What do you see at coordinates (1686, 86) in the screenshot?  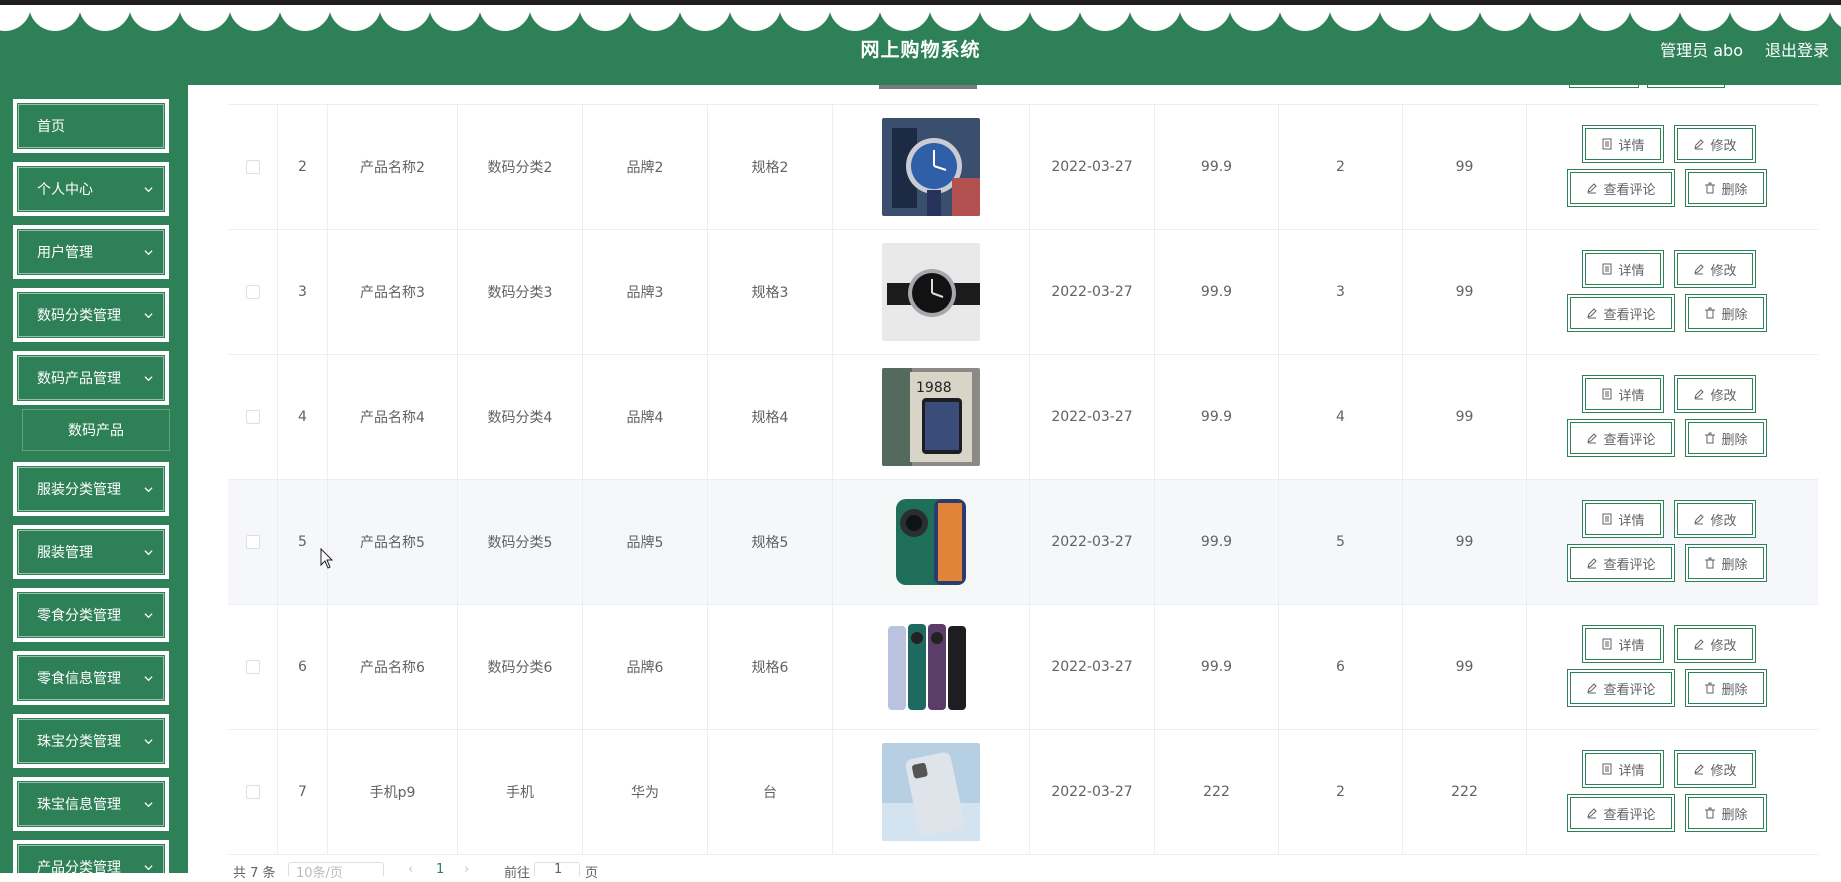 I see `delete-button-partial` at bounding box center [1686, 86].